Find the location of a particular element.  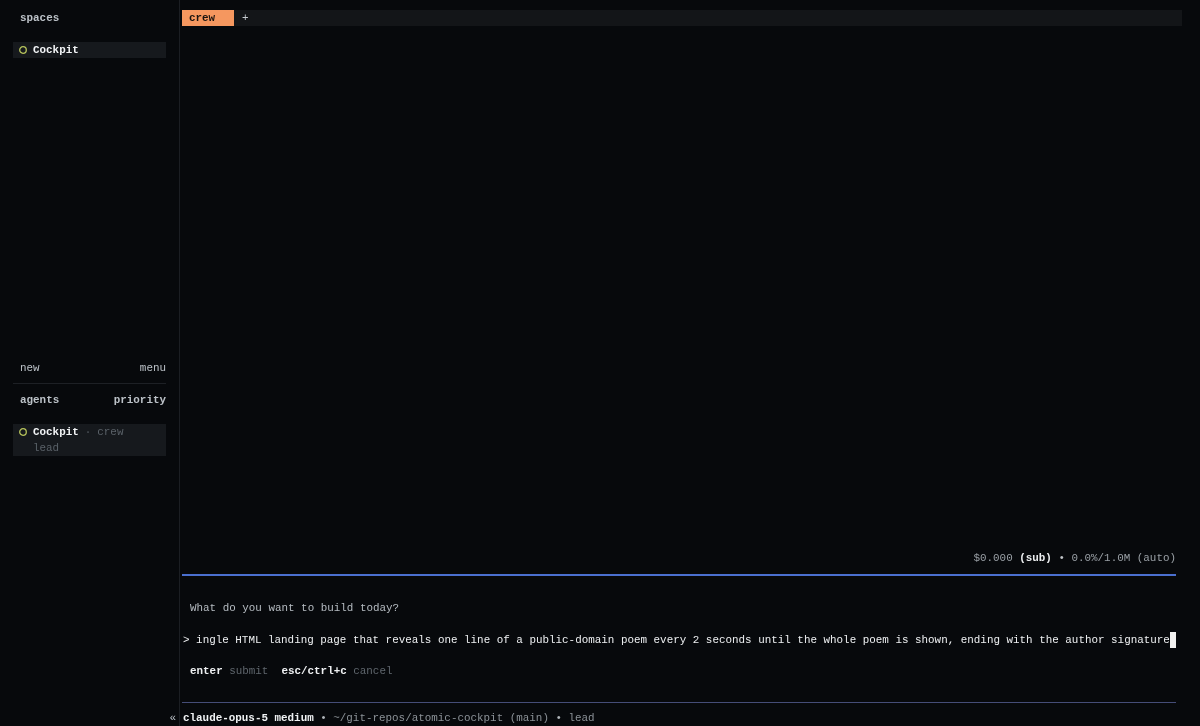

menu-button: menu is located at coordinates (152, 368).